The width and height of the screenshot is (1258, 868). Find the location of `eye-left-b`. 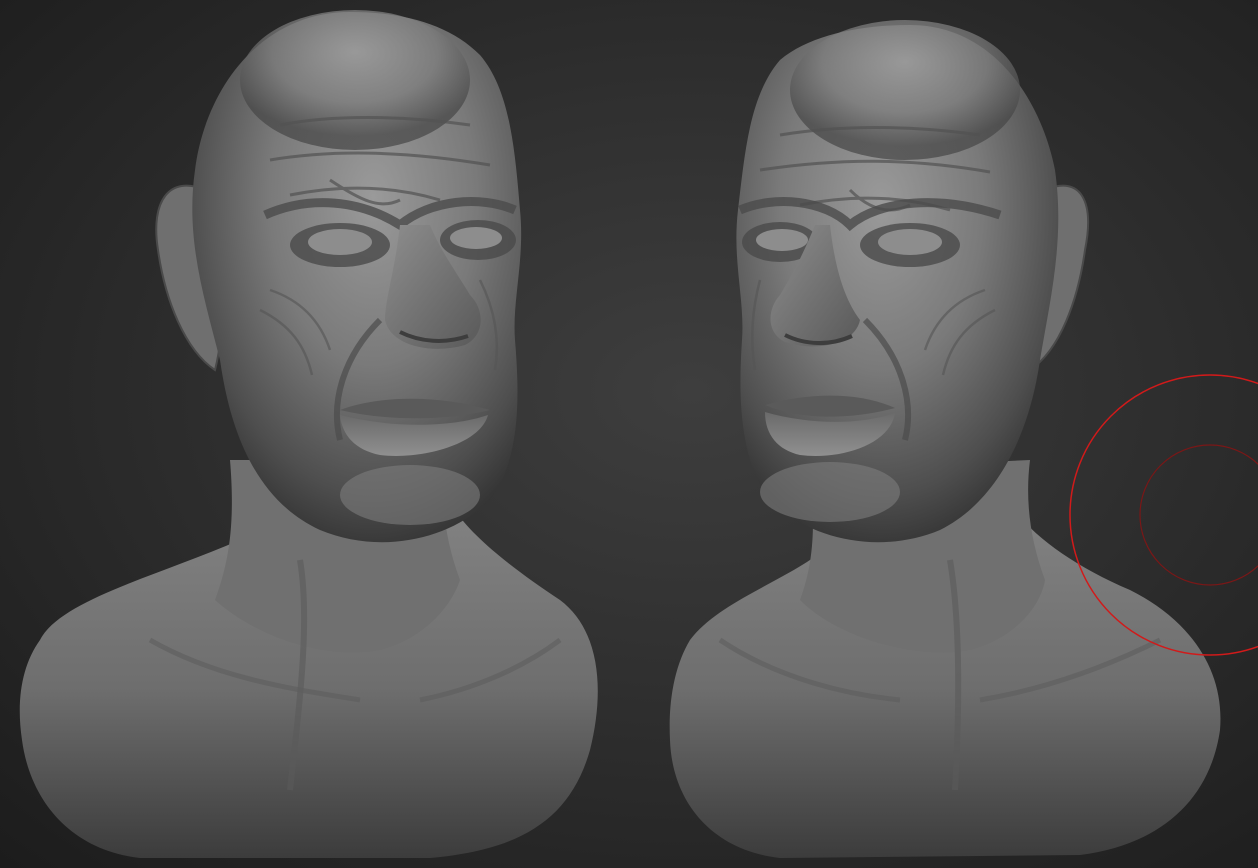

eye-left-b is located at coordinates (476, 238).